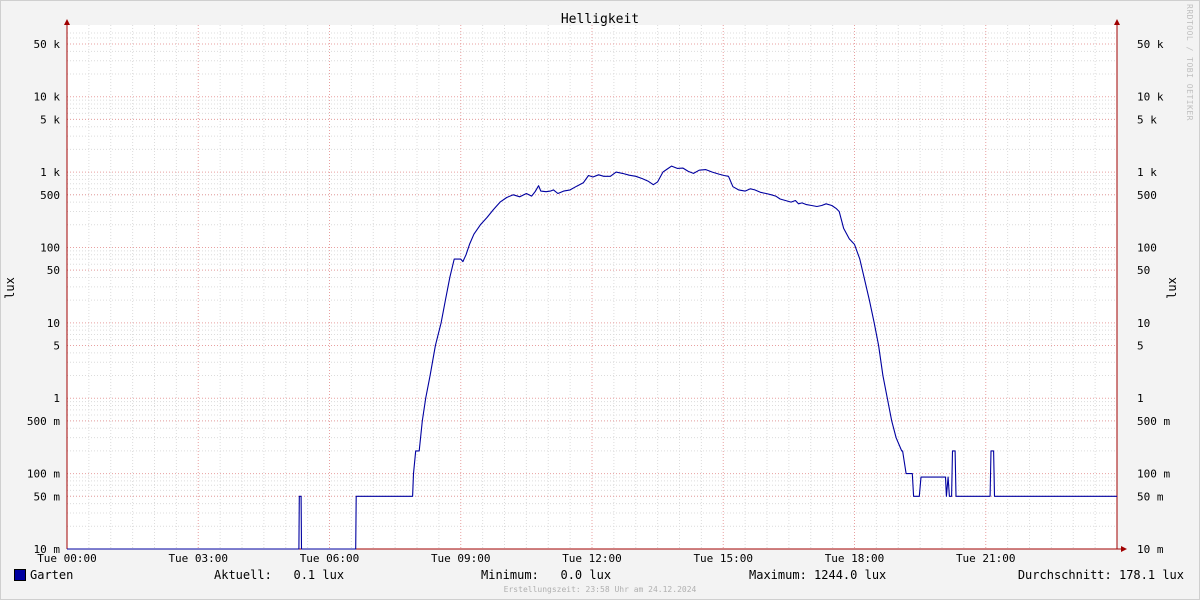  I want to click on stat-minimum: Minimum: 0.0 lux, so click(546, 575).